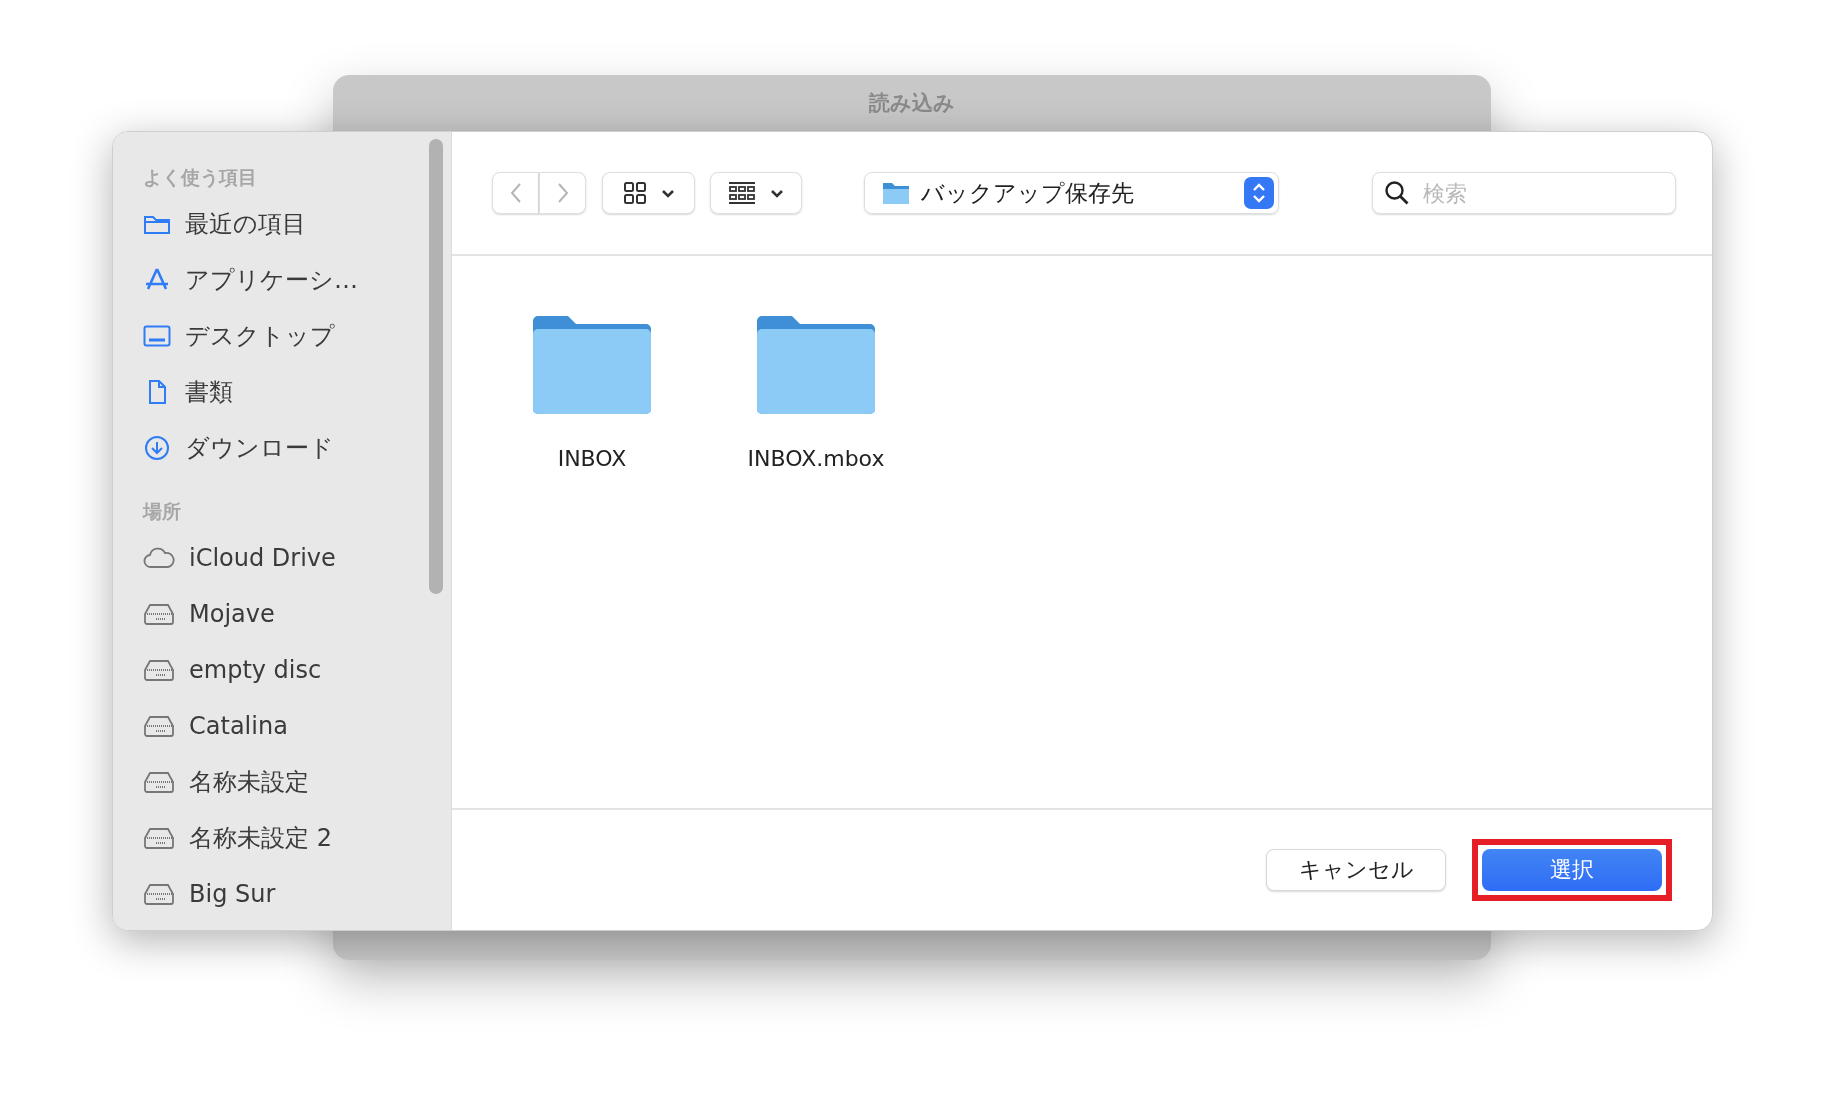  What do you see at coordinates (1524, 193) in the screenshot?
I see `search-field: 検索` at bounding box center [1524, 193].